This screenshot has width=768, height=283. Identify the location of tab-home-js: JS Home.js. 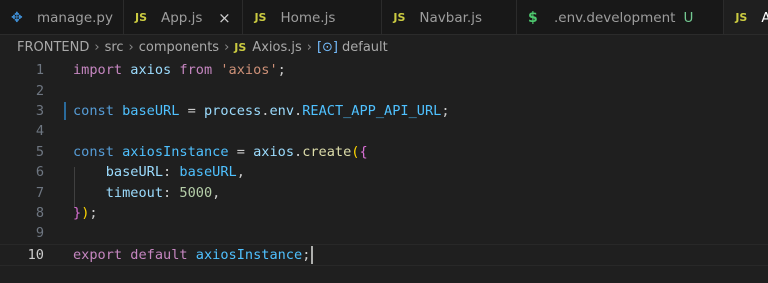
(313, 17).